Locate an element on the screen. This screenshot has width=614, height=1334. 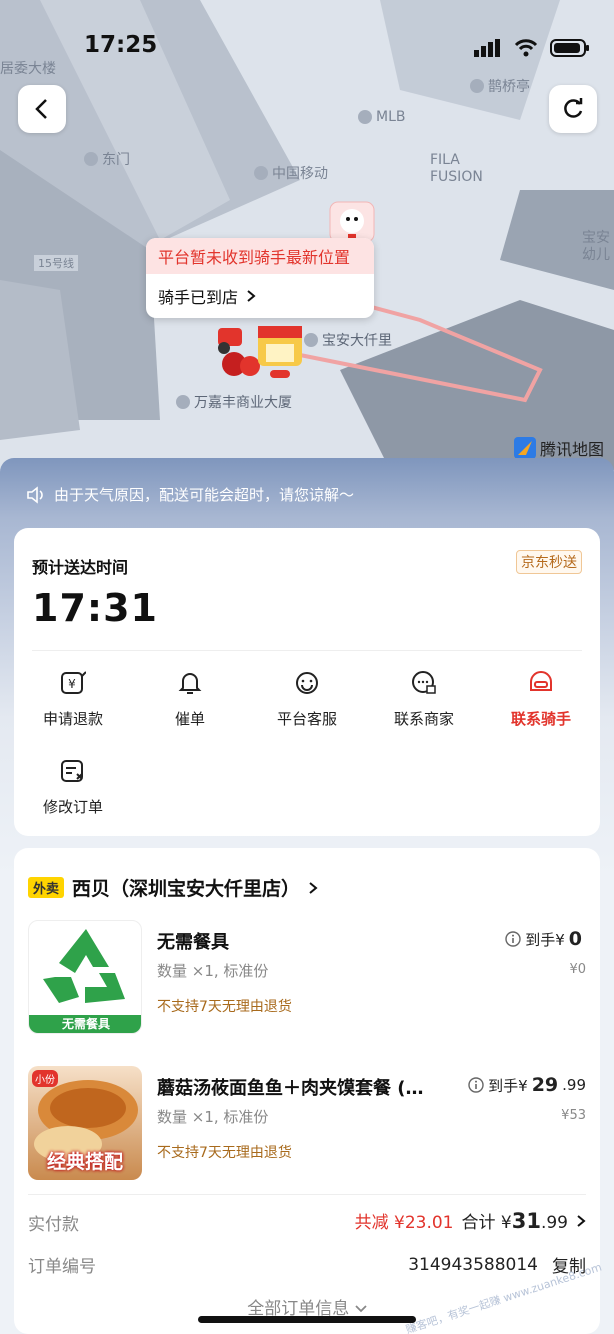
poi-label: MLB is located at coordinates (381, 117).